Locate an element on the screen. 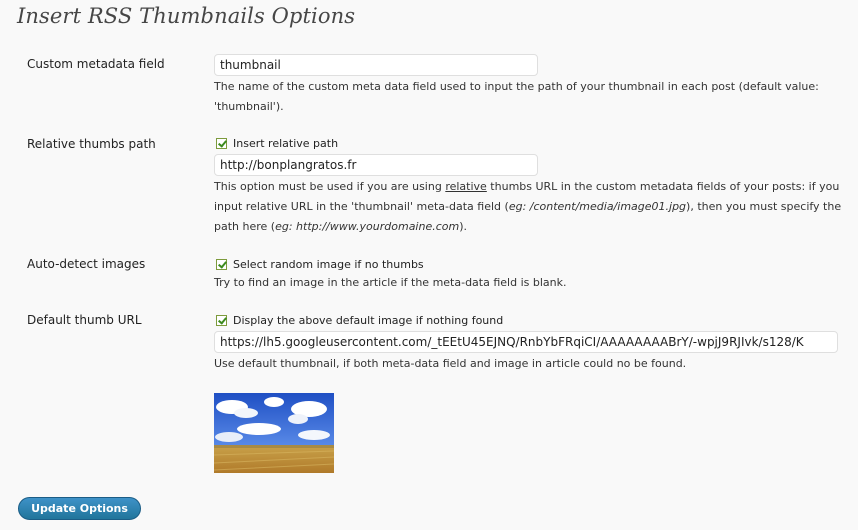 The image size is (858, 530). relative-thumbs-label: Relative thumbs path is located at coordinates (91, 144).